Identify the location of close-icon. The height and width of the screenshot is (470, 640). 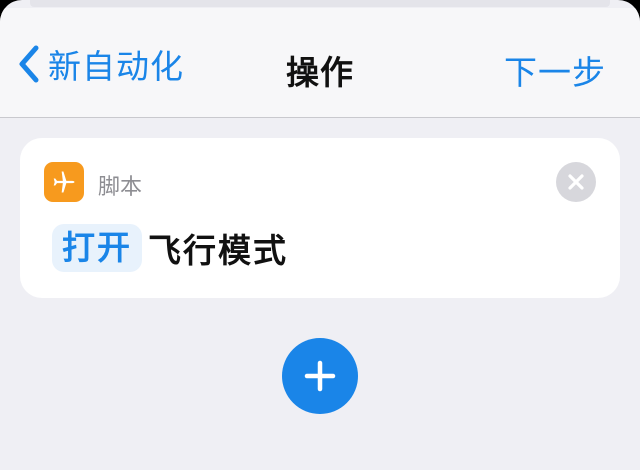
(576, 182).